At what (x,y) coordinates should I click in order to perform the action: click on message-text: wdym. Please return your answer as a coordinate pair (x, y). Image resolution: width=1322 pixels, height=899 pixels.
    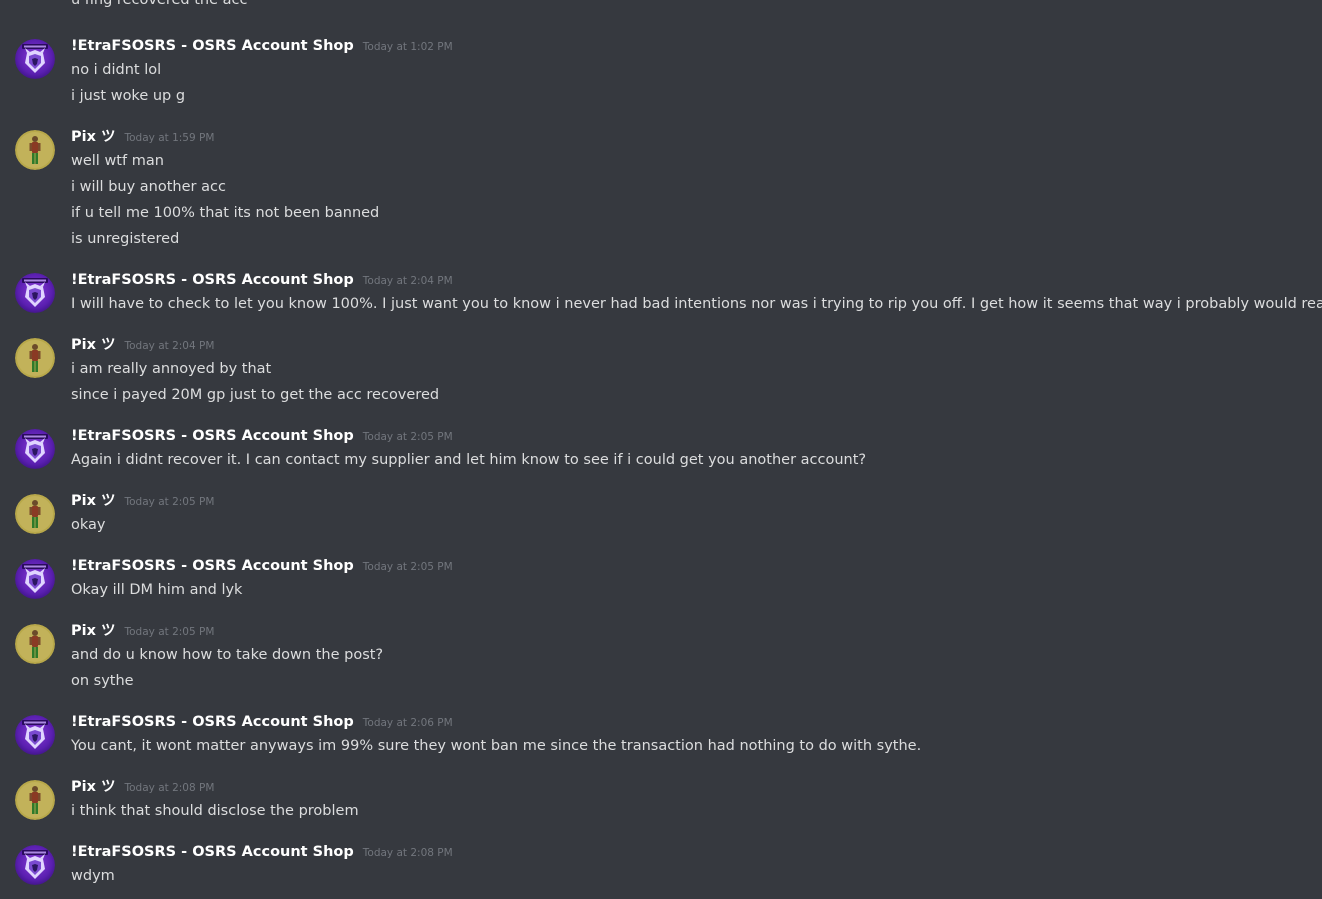
    Looking at the image, I should click on (93, 876).